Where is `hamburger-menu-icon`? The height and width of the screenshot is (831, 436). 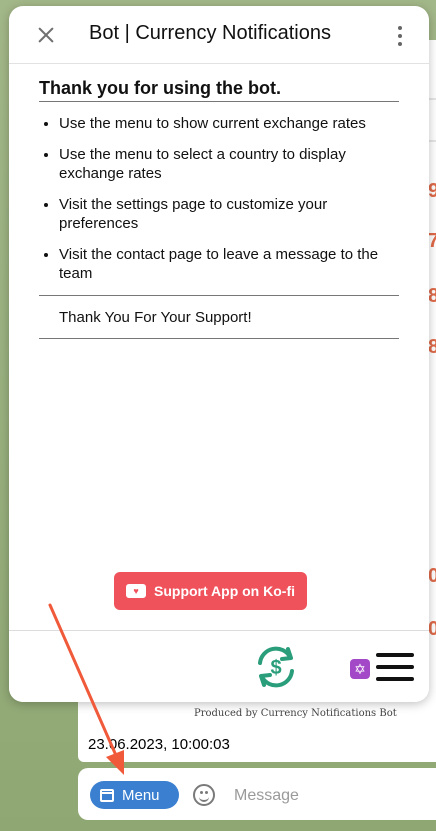 hamburger-menu-icon is located at coordinates (395, 667).